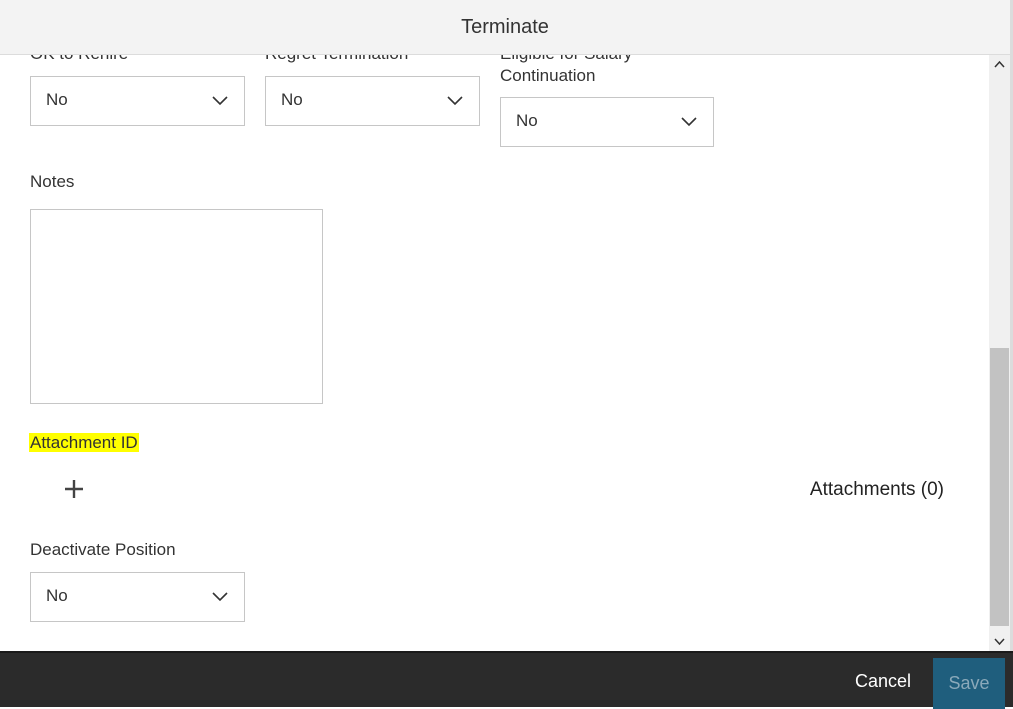  I want to click on ok-to-rehire-label: OK to Rehire, so click(79, 60).